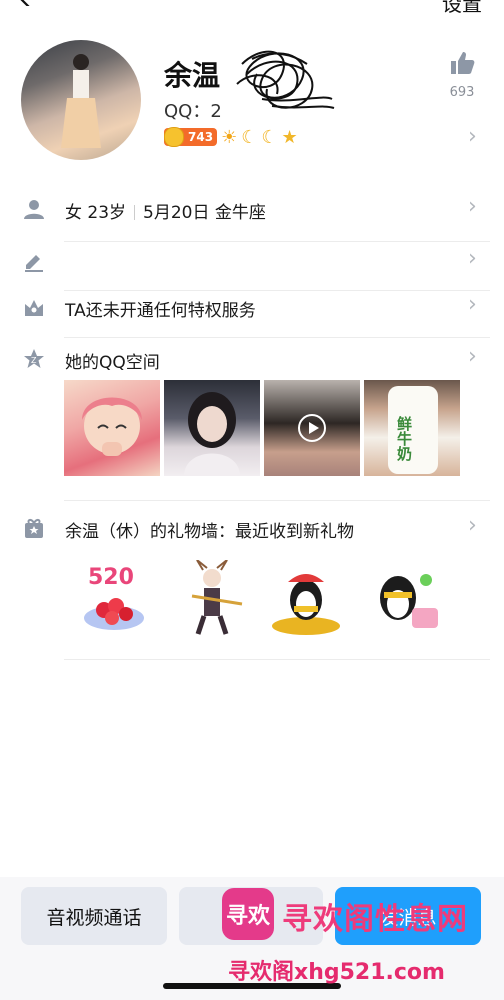 Image resolution: width=504 pixels, height=1000 pixels. I want to click on profile-chevron-icon: ›, so click(472, 136).